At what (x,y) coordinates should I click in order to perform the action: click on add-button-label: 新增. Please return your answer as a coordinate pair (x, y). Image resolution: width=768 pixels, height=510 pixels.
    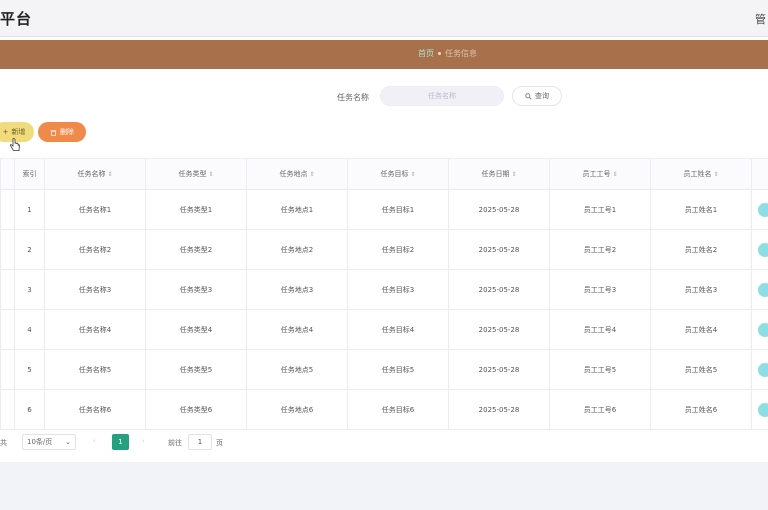
    Looking at the image, I should click on (18, 132).